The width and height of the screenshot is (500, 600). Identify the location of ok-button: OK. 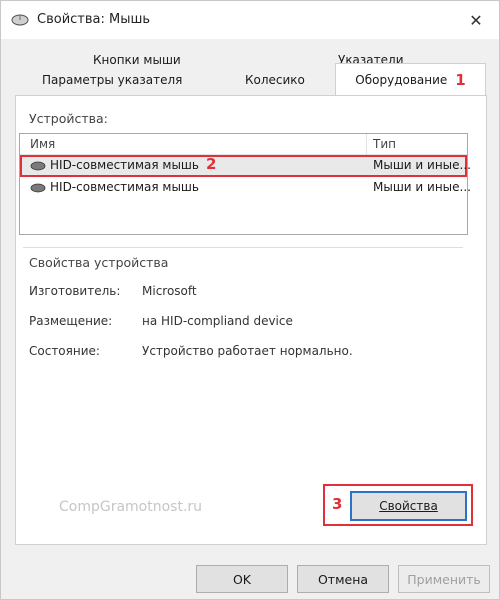
(242, 579).